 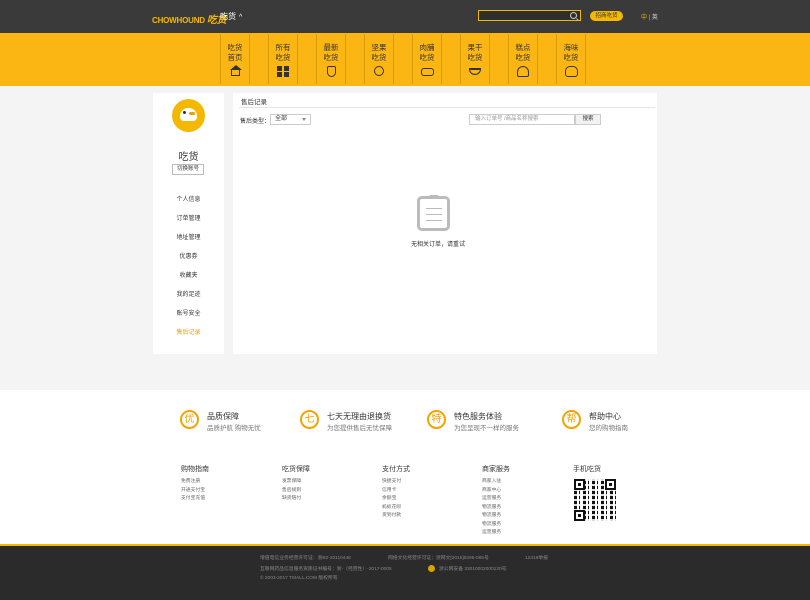 I want to click on footer-col-payment: 支付方式 快捷支付 信用卡 余额宝 蚂蚁花呗 货到付款, so click(x=396, y=492).